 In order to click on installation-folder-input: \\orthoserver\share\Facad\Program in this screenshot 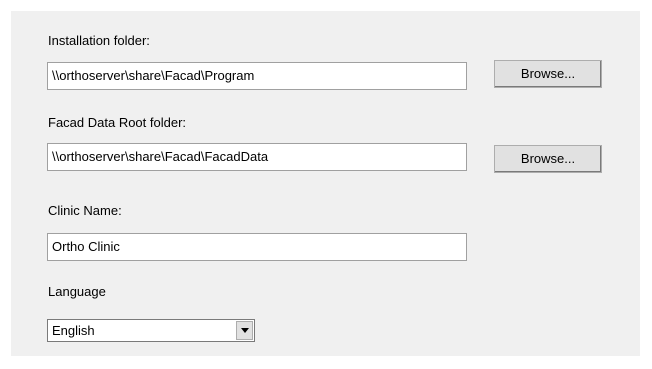, I will do `click(257, 76)`.